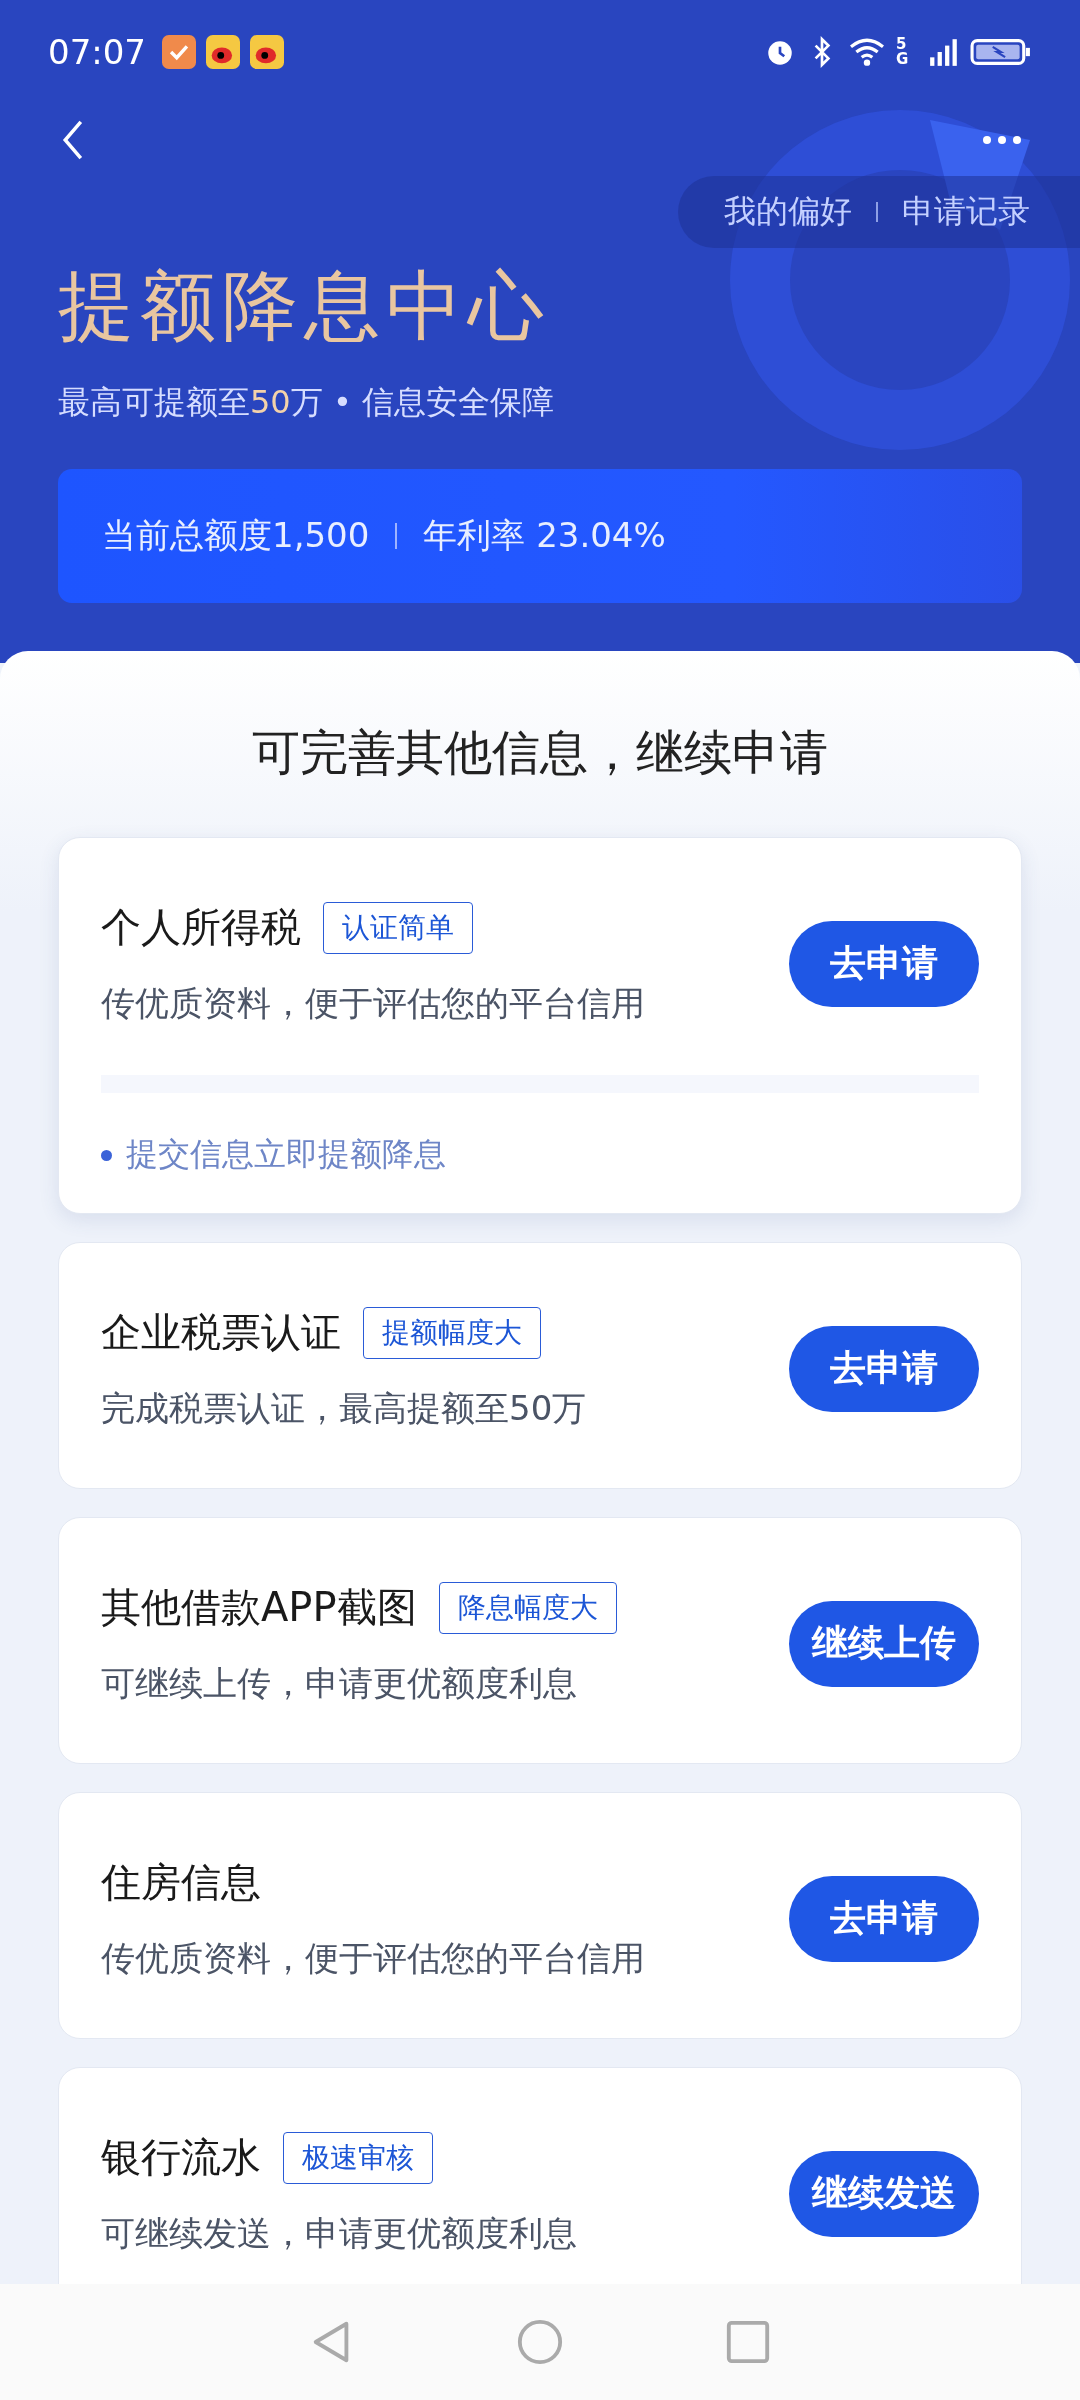 This screenshot has width=1080, height=2400. I want to click on section-title: 可完善其他信息，继续申请, so click(540, 752).